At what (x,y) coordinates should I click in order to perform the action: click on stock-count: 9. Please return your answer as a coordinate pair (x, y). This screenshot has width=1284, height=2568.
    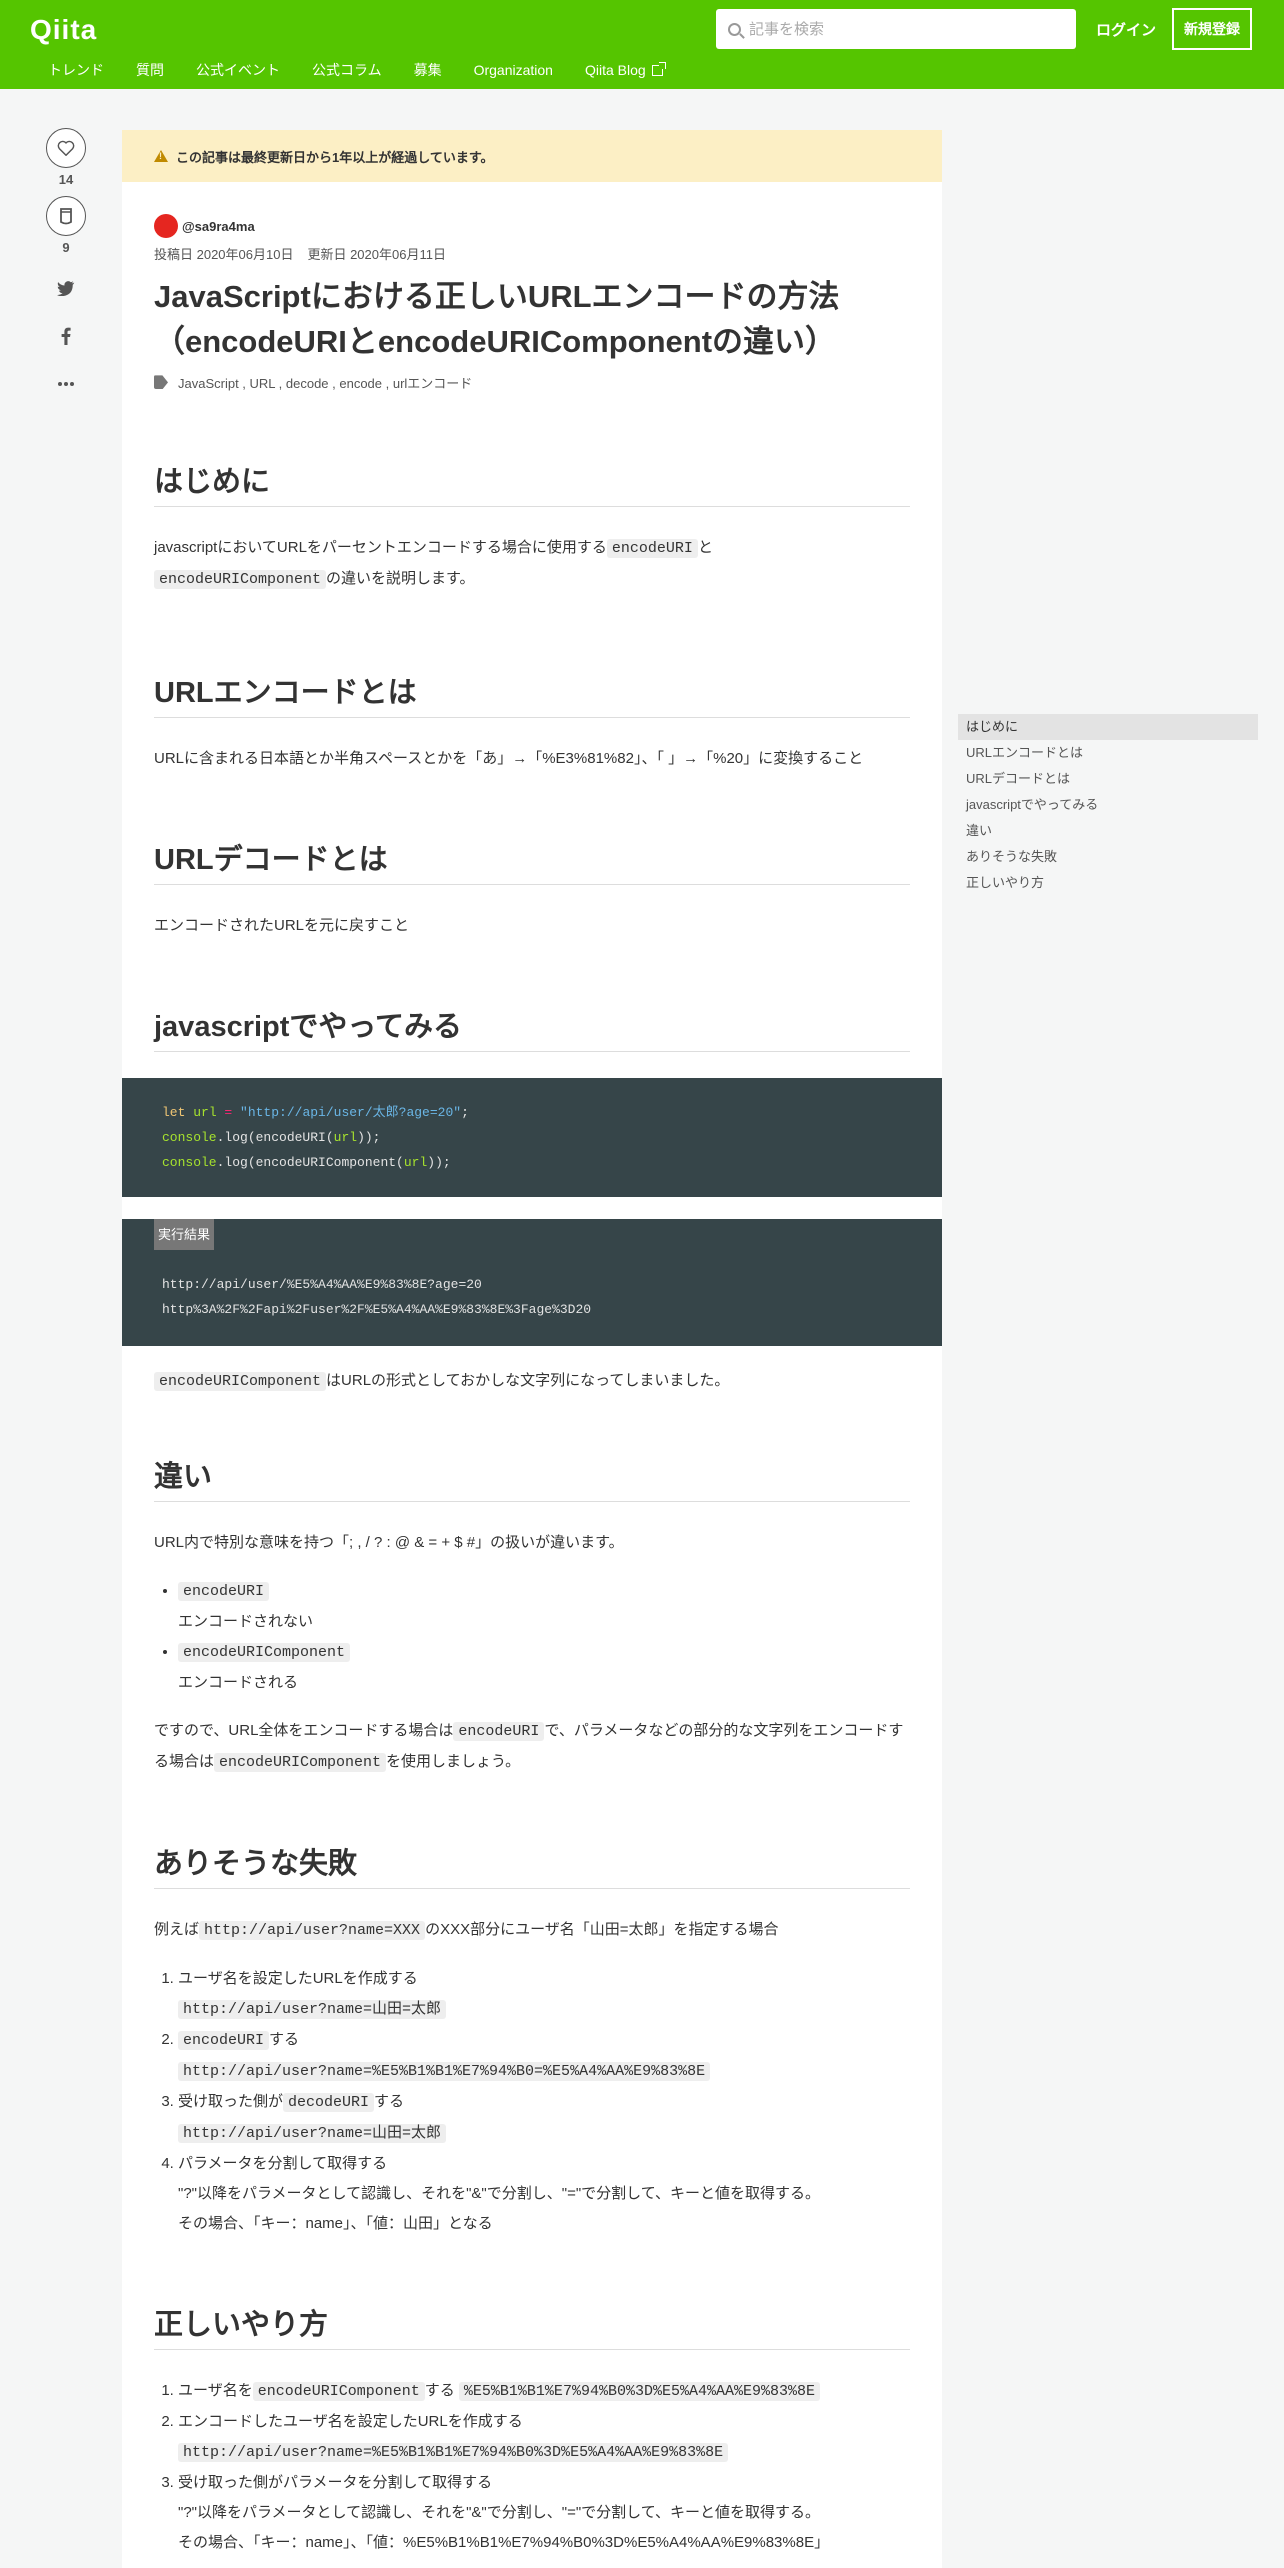
    Looking at the image, I should click on (66, 247).